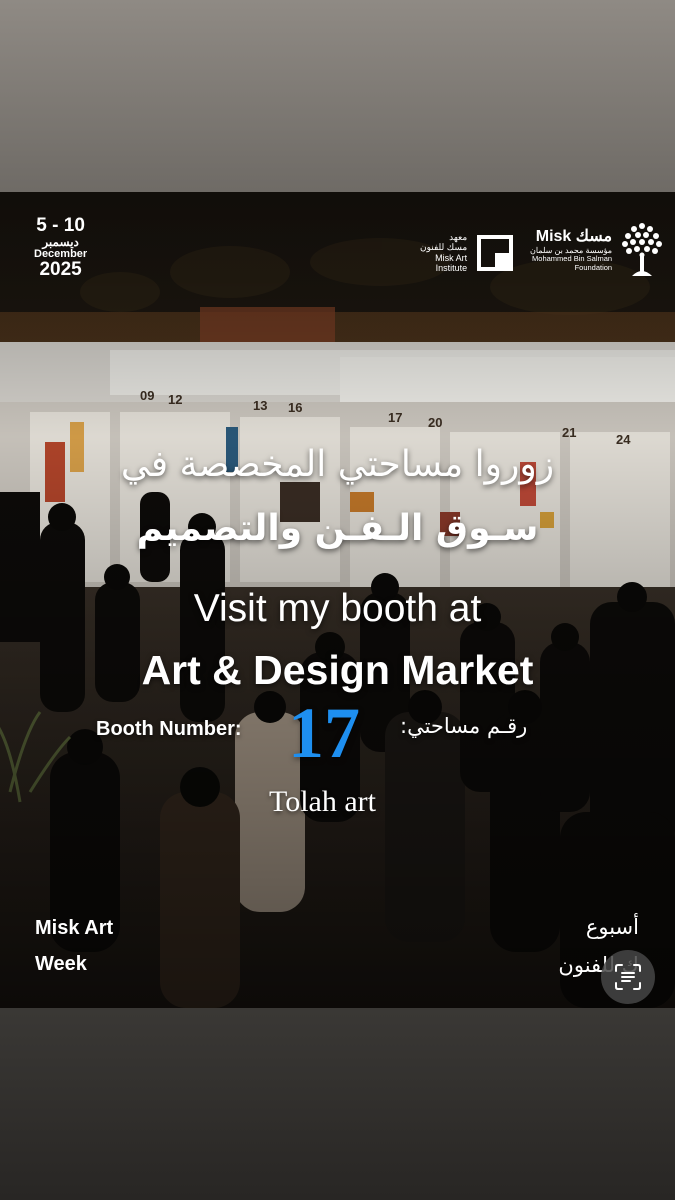 The image size is (675, 1200). What do you see at coordinates (451, 268) in the screenshot?
I see `misk-art-line4-en: Institute` at bounding box center [451, 268].